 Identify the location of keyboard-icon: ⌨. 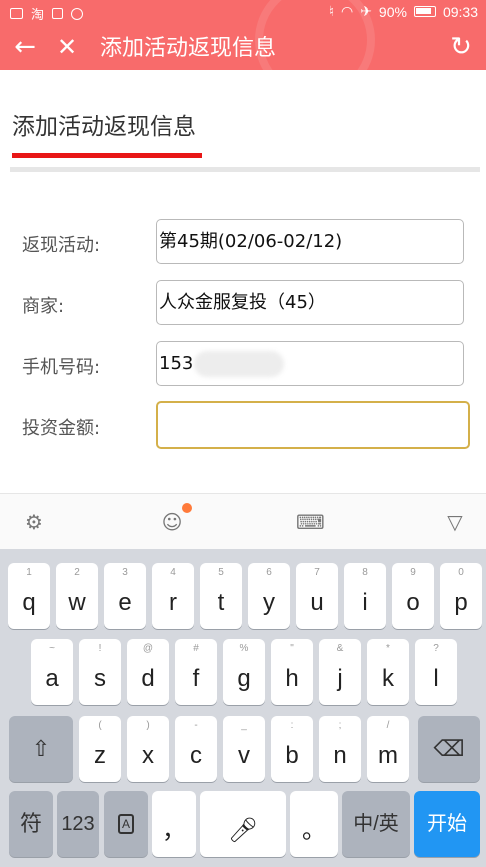
(310, 522).